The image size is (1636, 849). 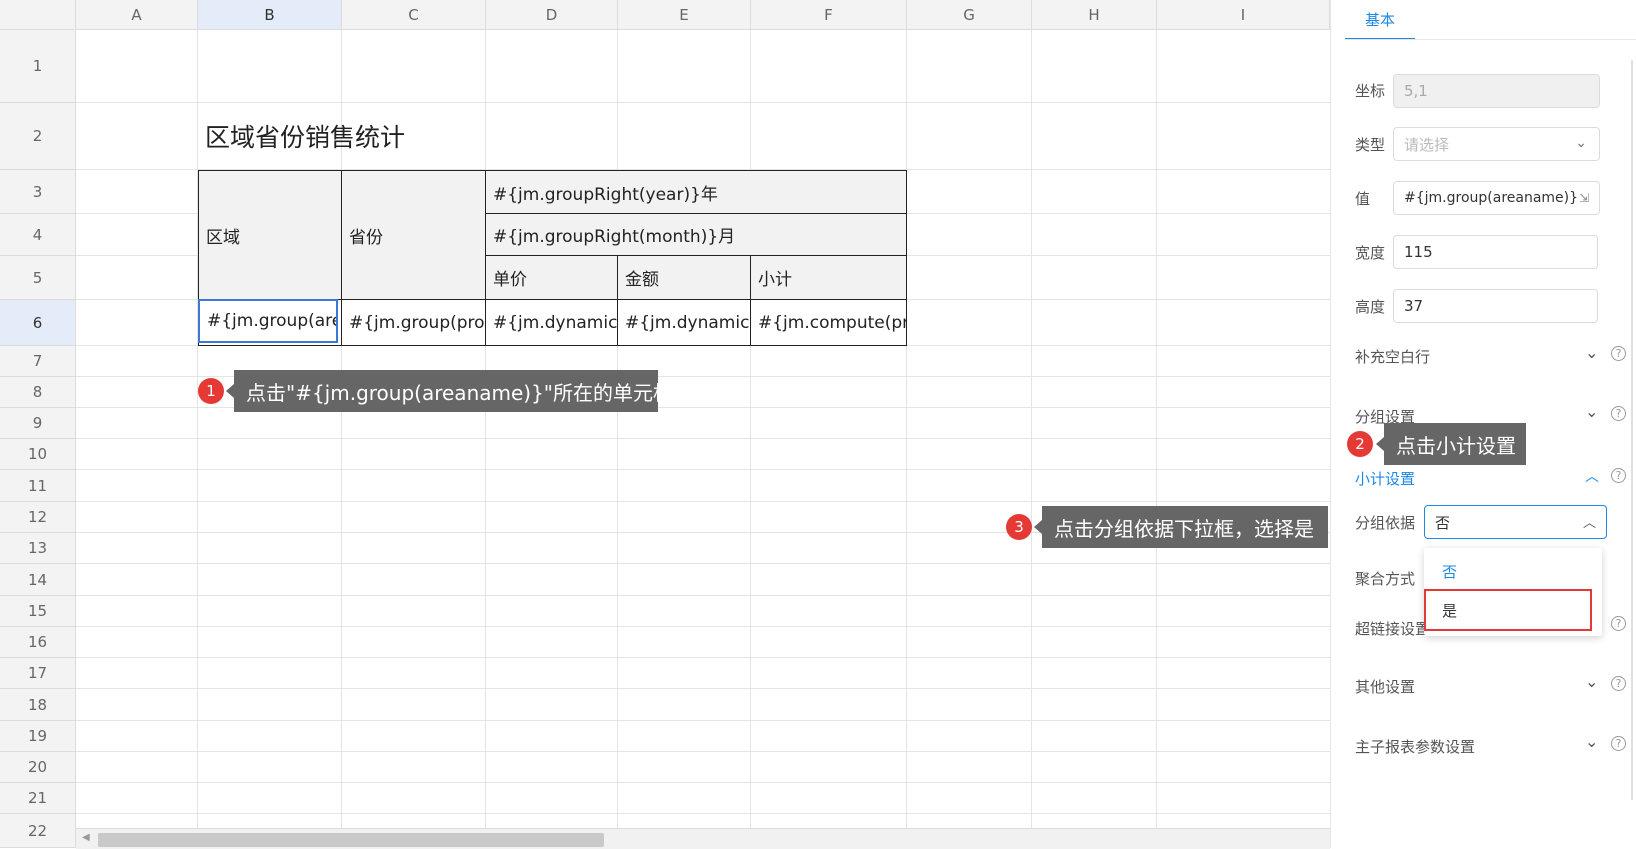 I want to click on row-header-12: 12, so click(x=38, y=517).